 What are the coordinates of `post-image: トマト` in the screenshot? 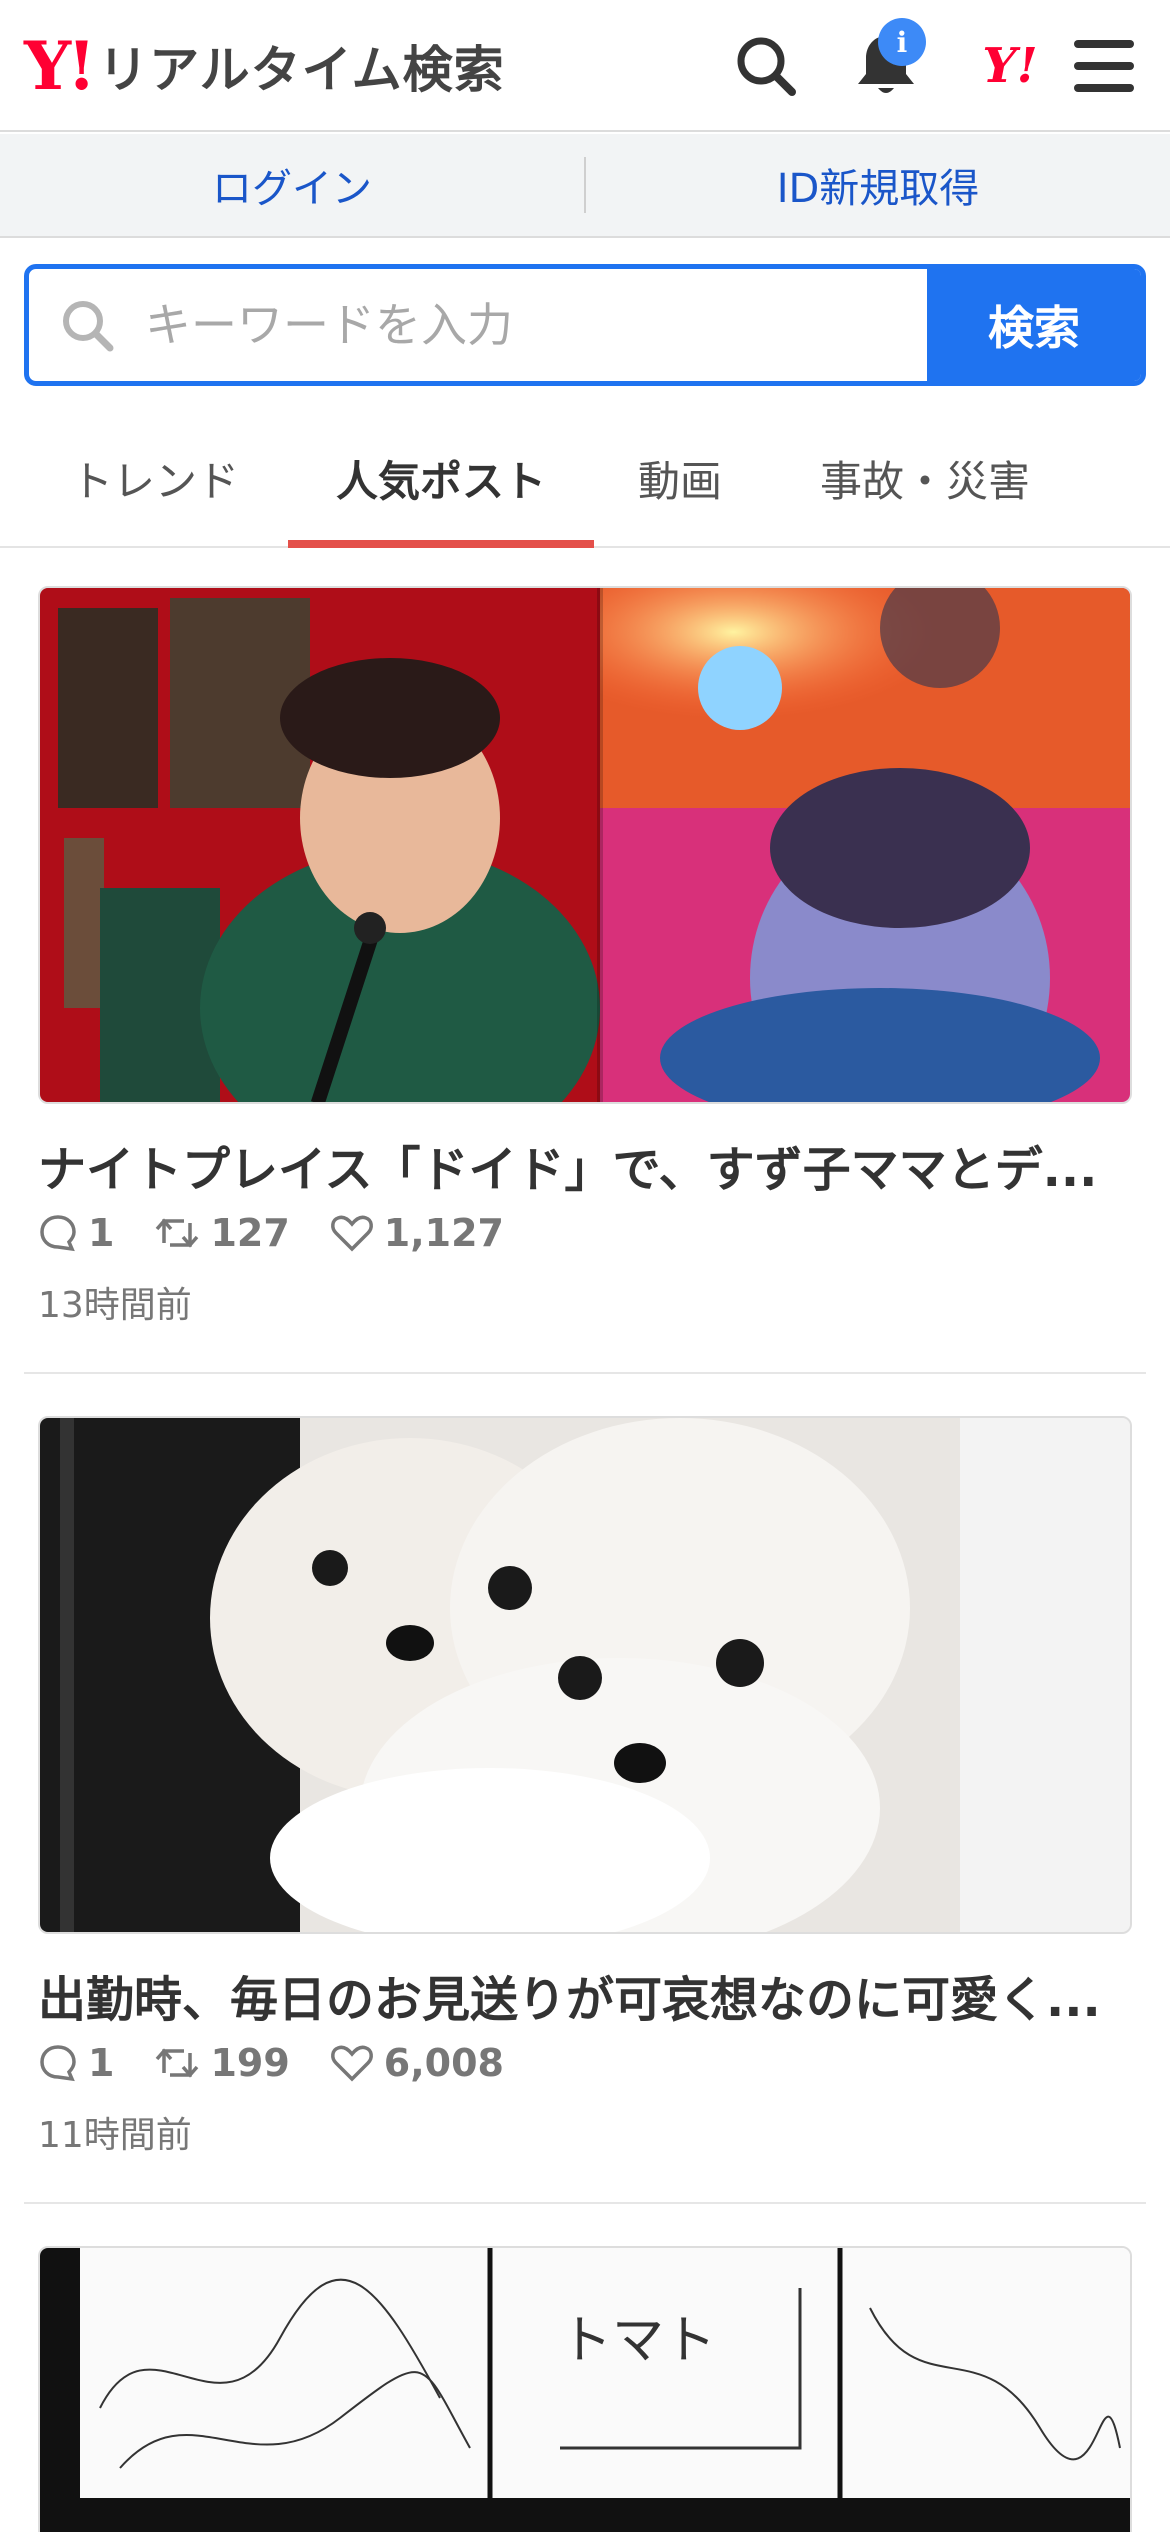 It's located at (585, 2389).